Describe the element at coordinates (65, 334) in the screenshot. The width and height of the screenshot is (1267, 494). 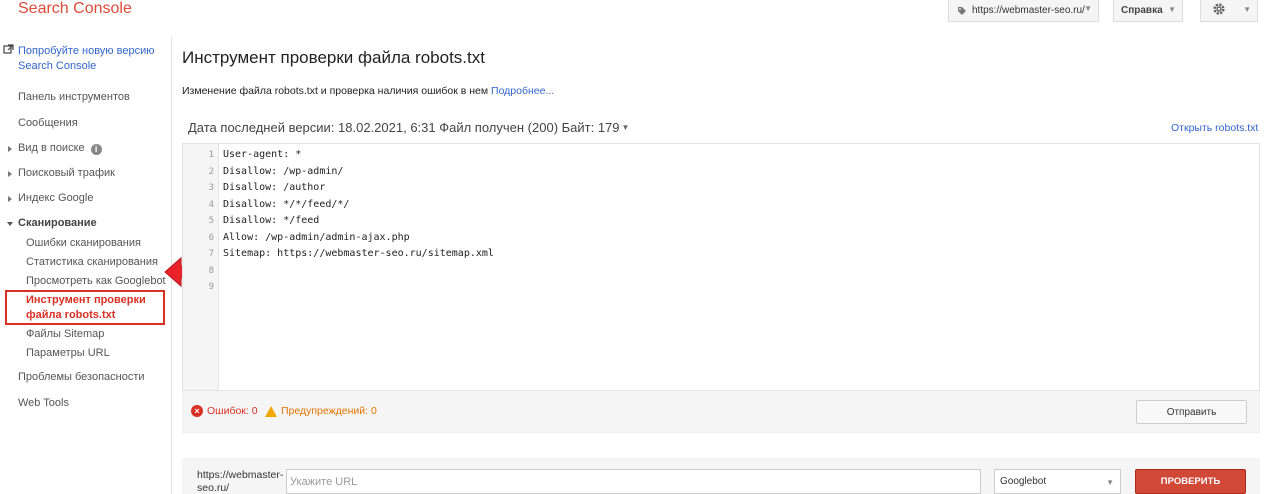
I see `sidebar-subitem-sitemaps: Файлы Sitemap` at that location.